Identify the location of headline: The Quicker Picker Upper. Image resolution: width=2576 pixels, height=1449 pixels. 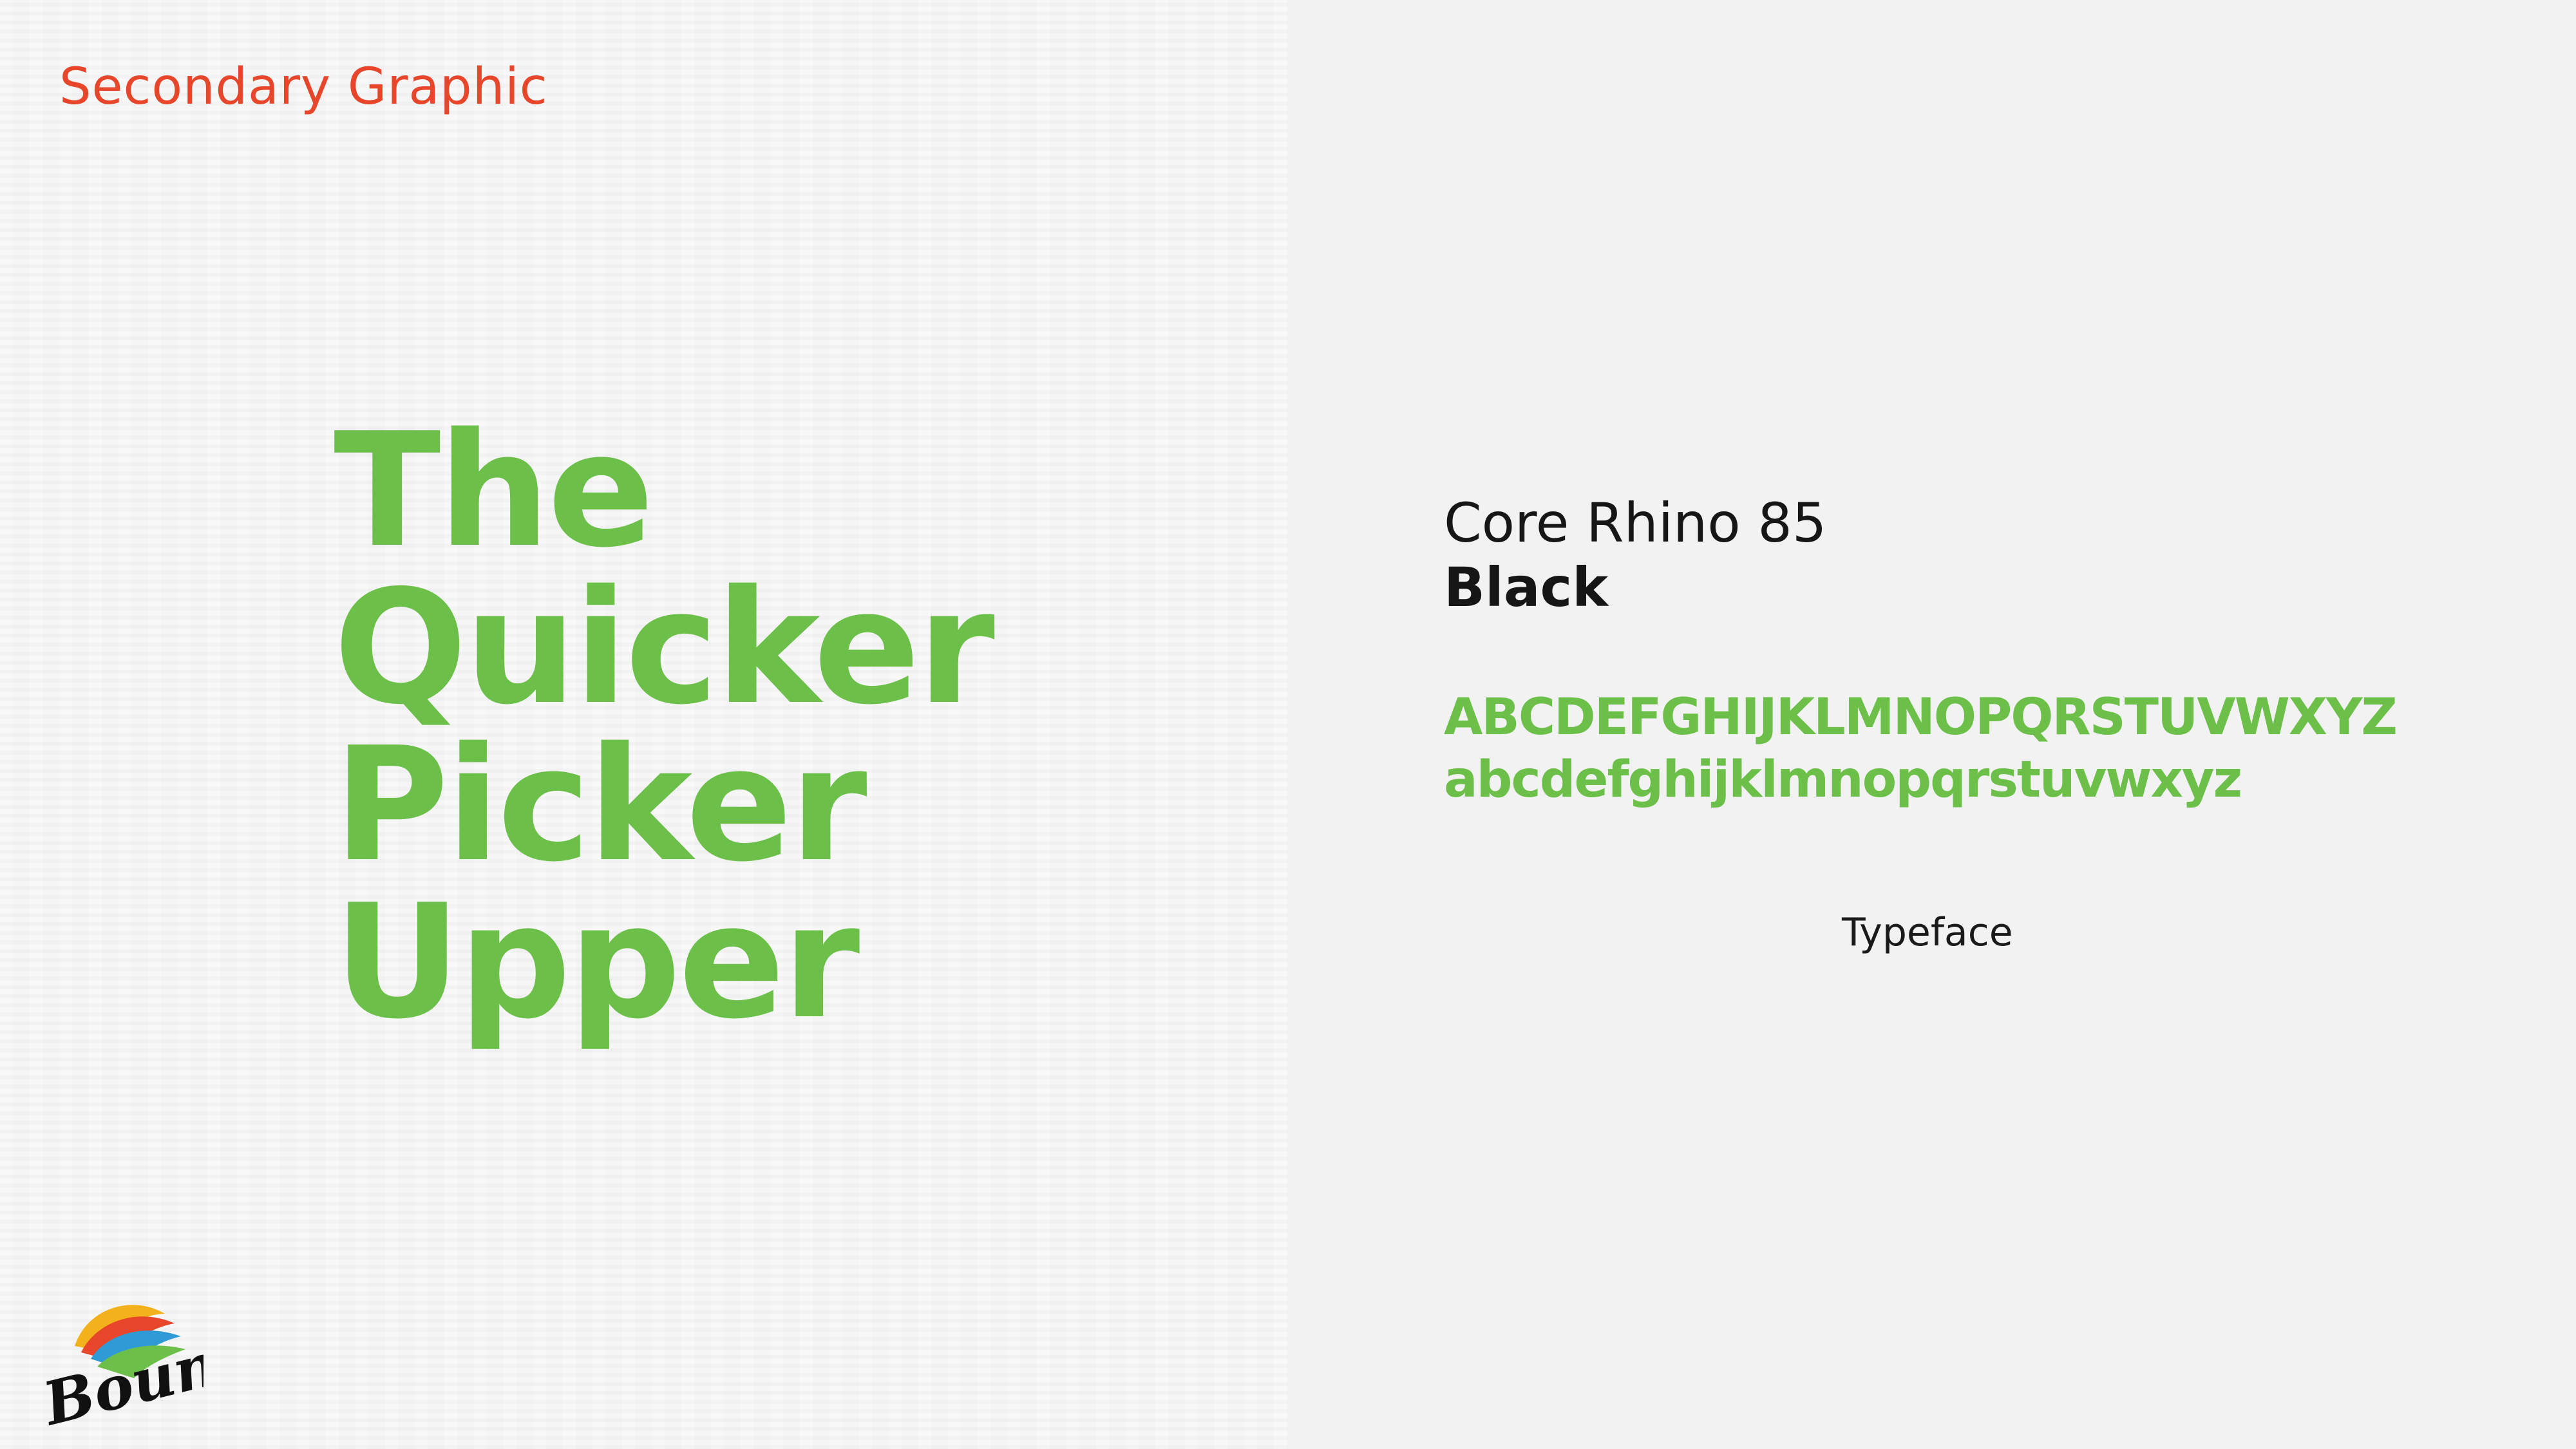
(664, 726).